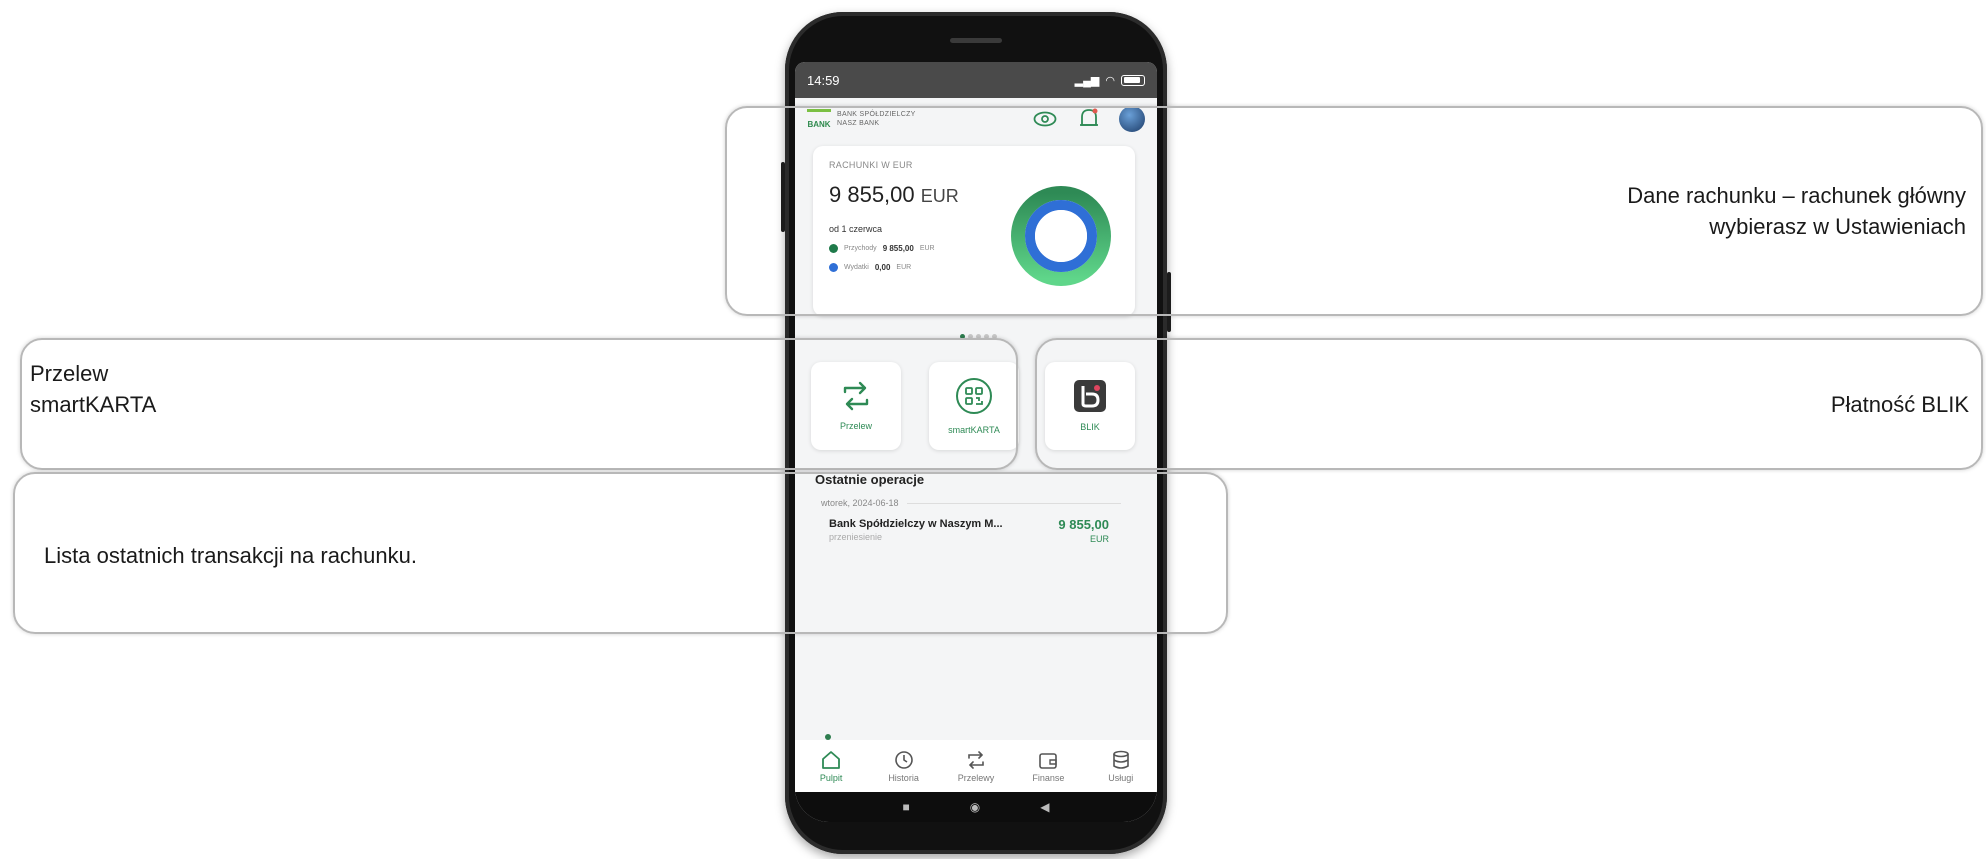 The image size is (1986, 859). Describe the element at coordinates (1087, 80) in the screenshot. I see `signal-icon: ▂▄▆` at that location.